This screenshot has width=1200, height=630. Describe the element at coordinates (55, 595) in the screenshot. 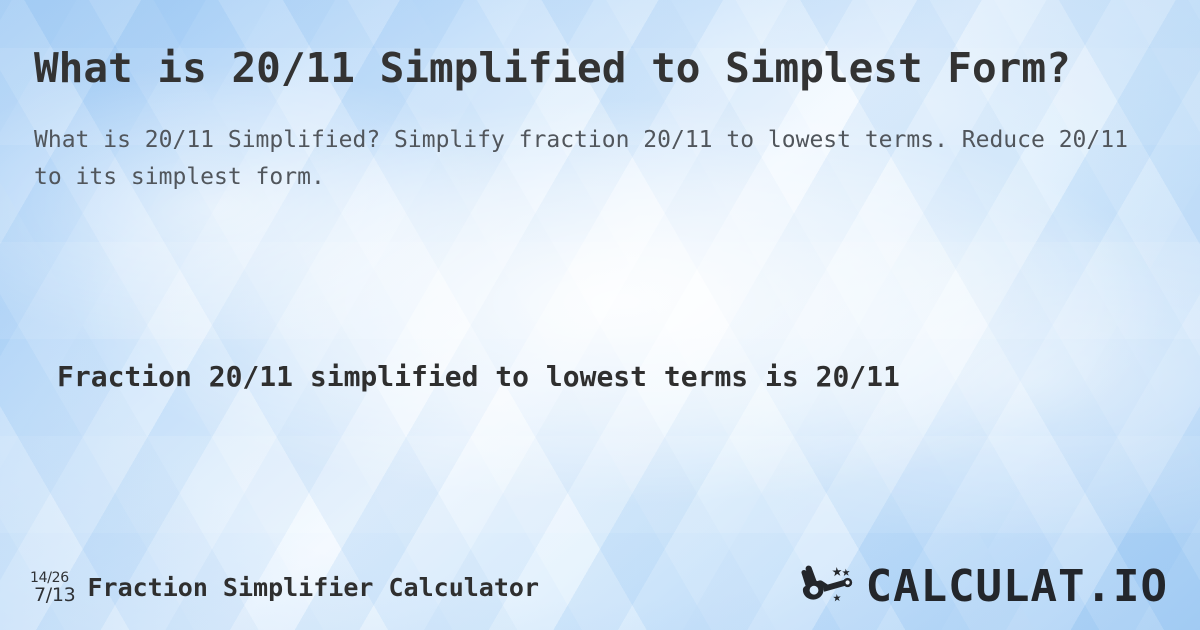

I see `fraction-reduce-icon-reduced: 7/13` at that location.